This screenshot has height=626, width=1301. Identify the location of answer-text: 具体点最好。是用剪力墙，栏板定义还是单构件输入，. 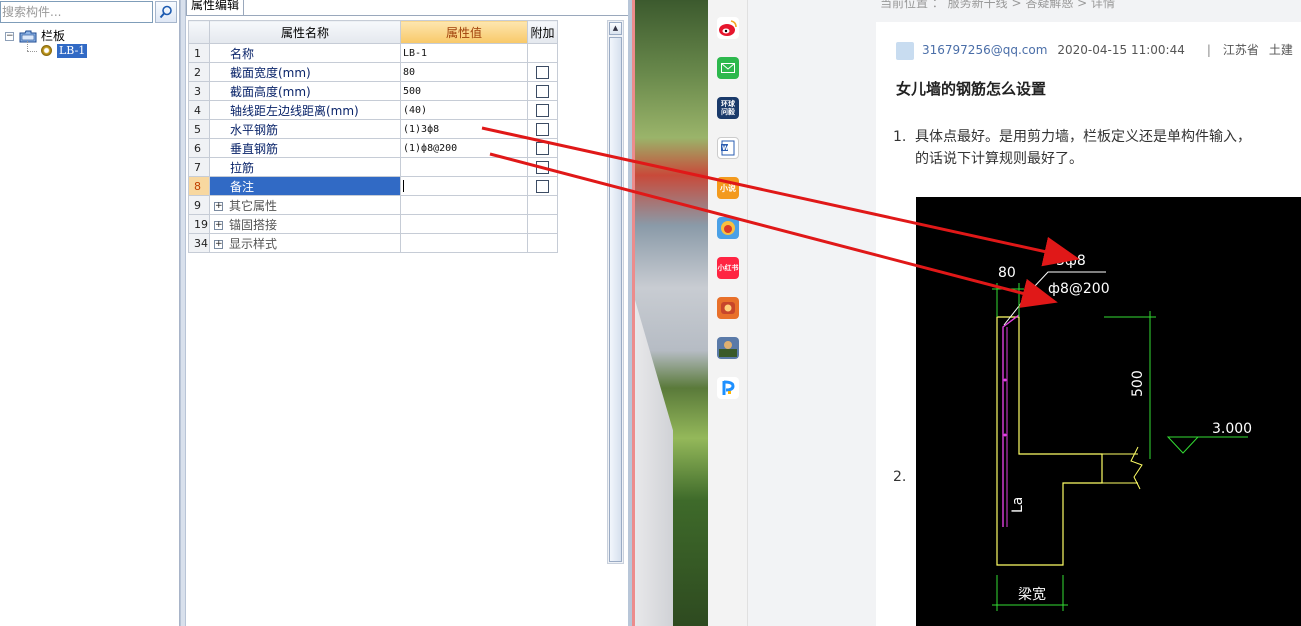
(1083, 137).